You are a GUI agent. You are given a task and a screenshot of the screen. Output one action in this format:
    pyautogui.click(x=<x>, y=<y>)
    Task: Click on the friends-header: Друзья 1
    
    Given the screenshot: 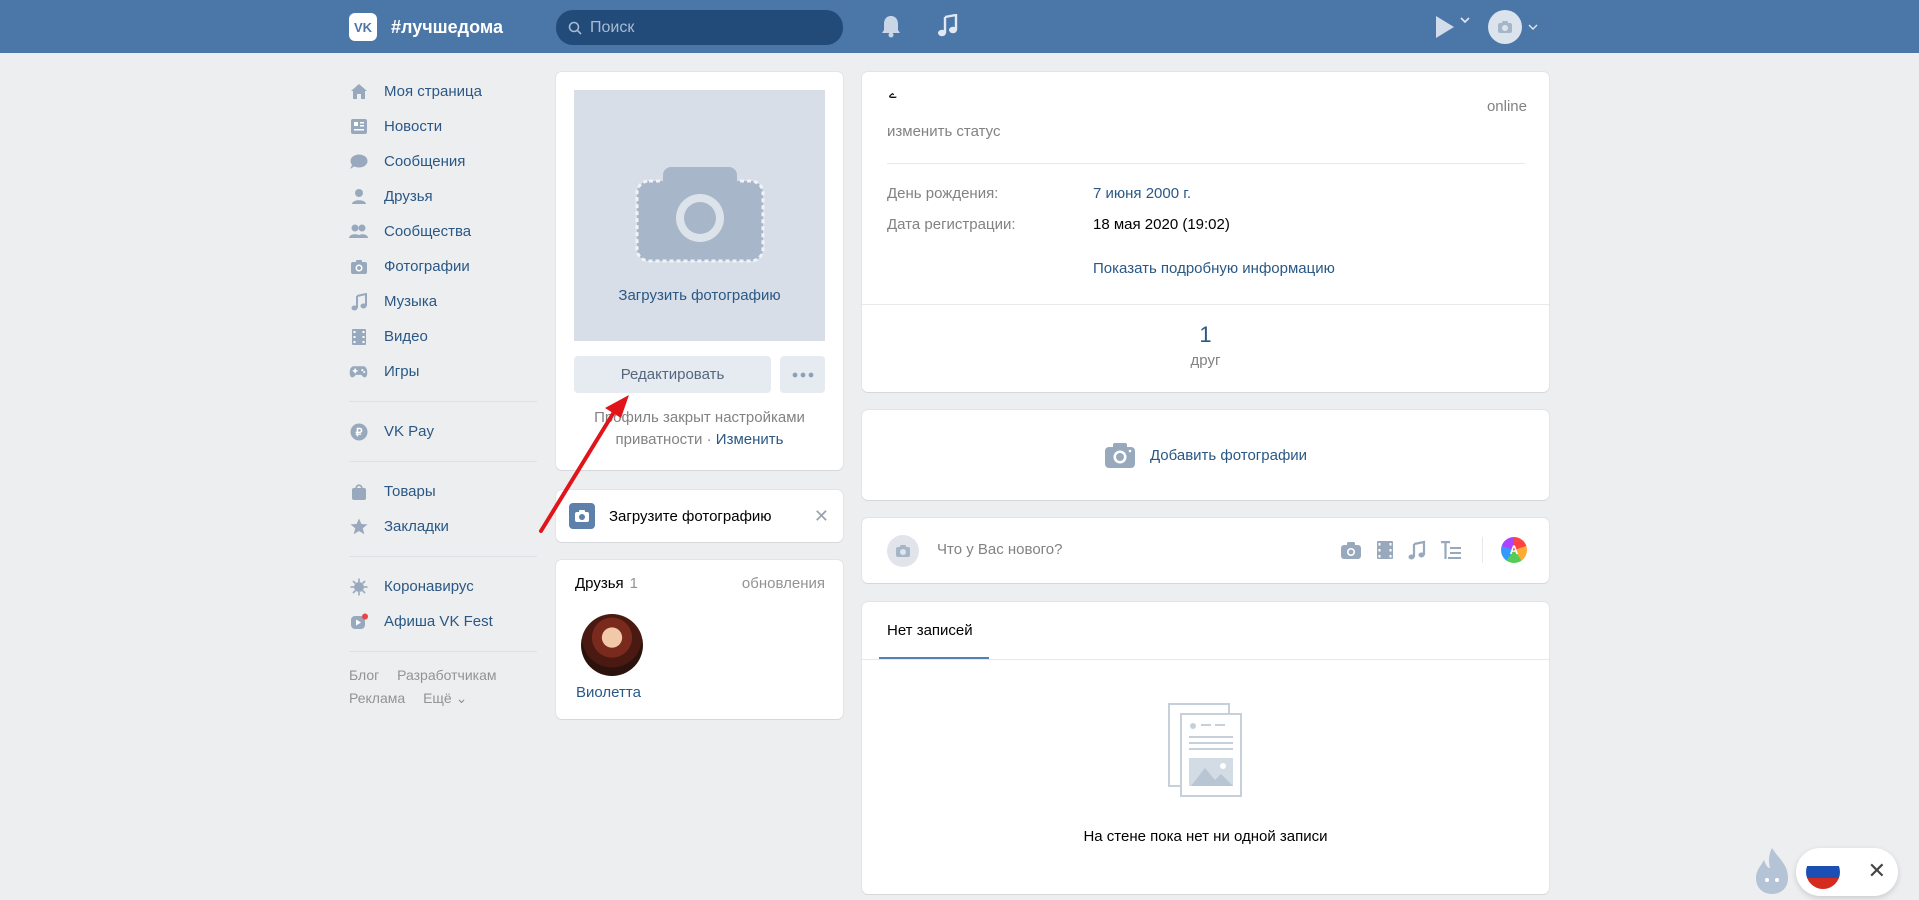 What is the action you would take?
    pyautogui.click(x=606, y=583)
    